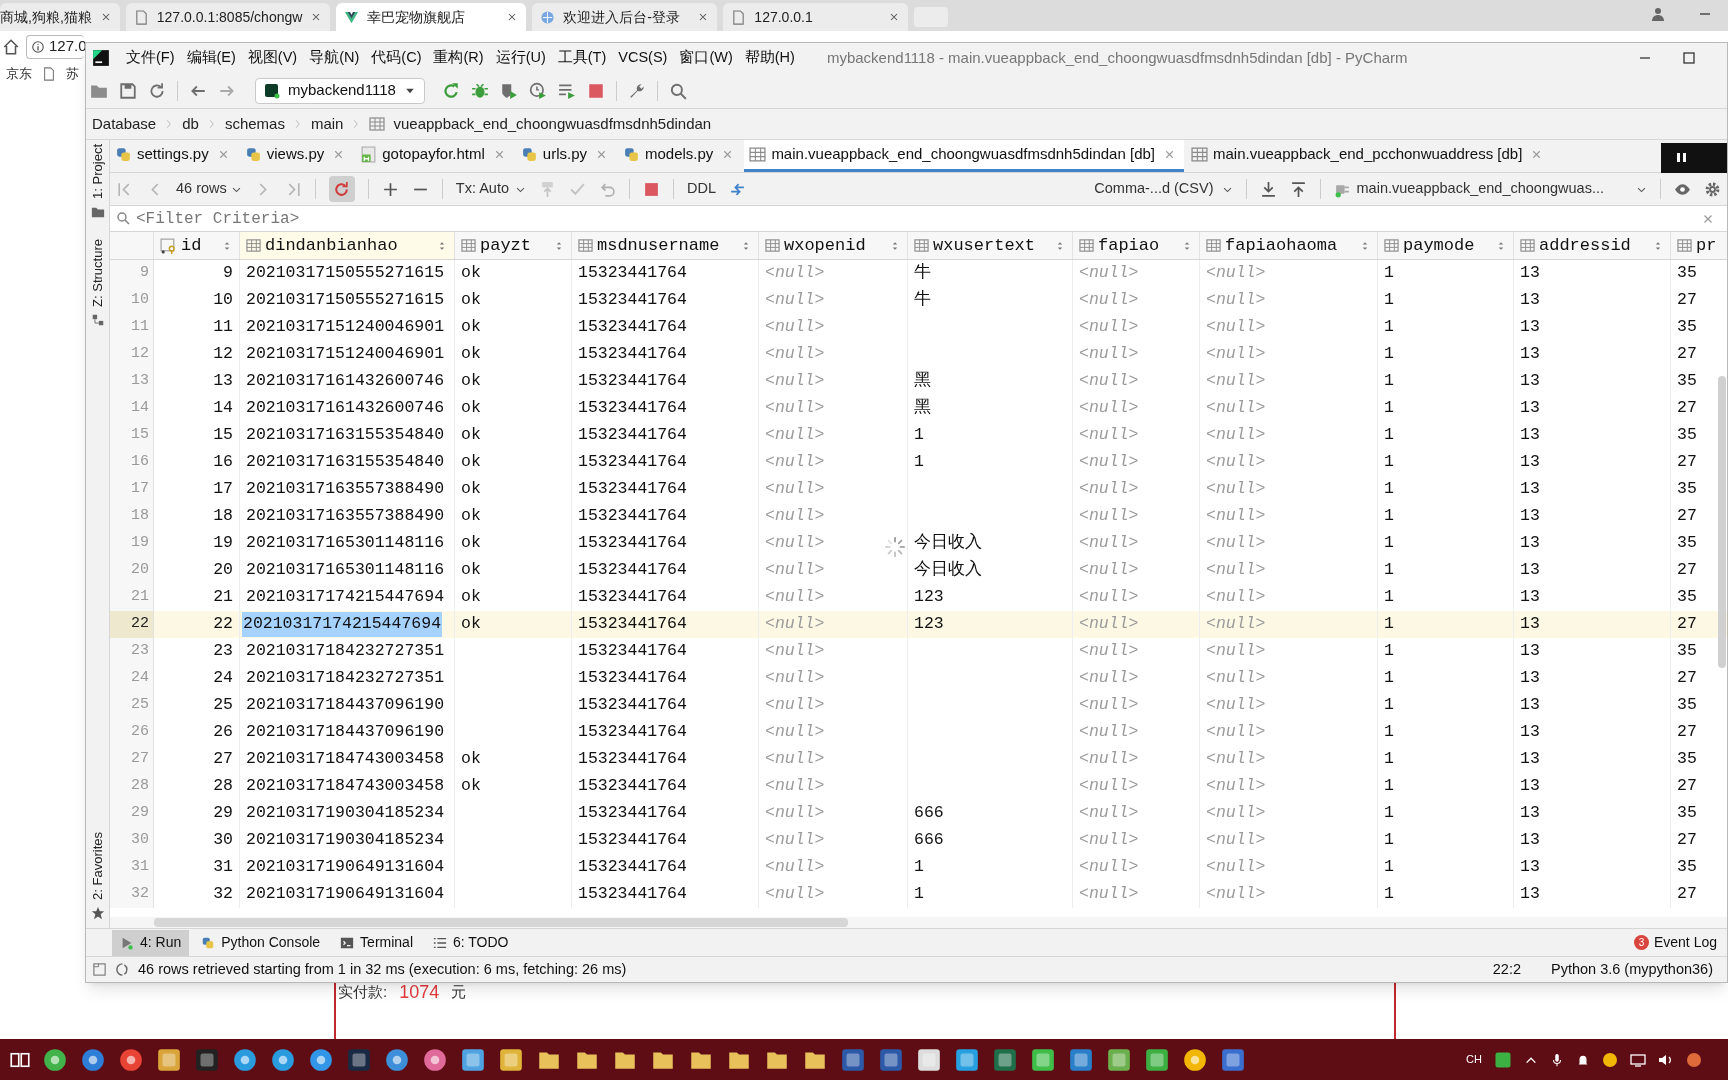 The image size is (1728, 1080). What do you see at coordinates (347, 245) in the screenshot?
I see `column-header: dindanbianhao` at bounding box center [347, 245].